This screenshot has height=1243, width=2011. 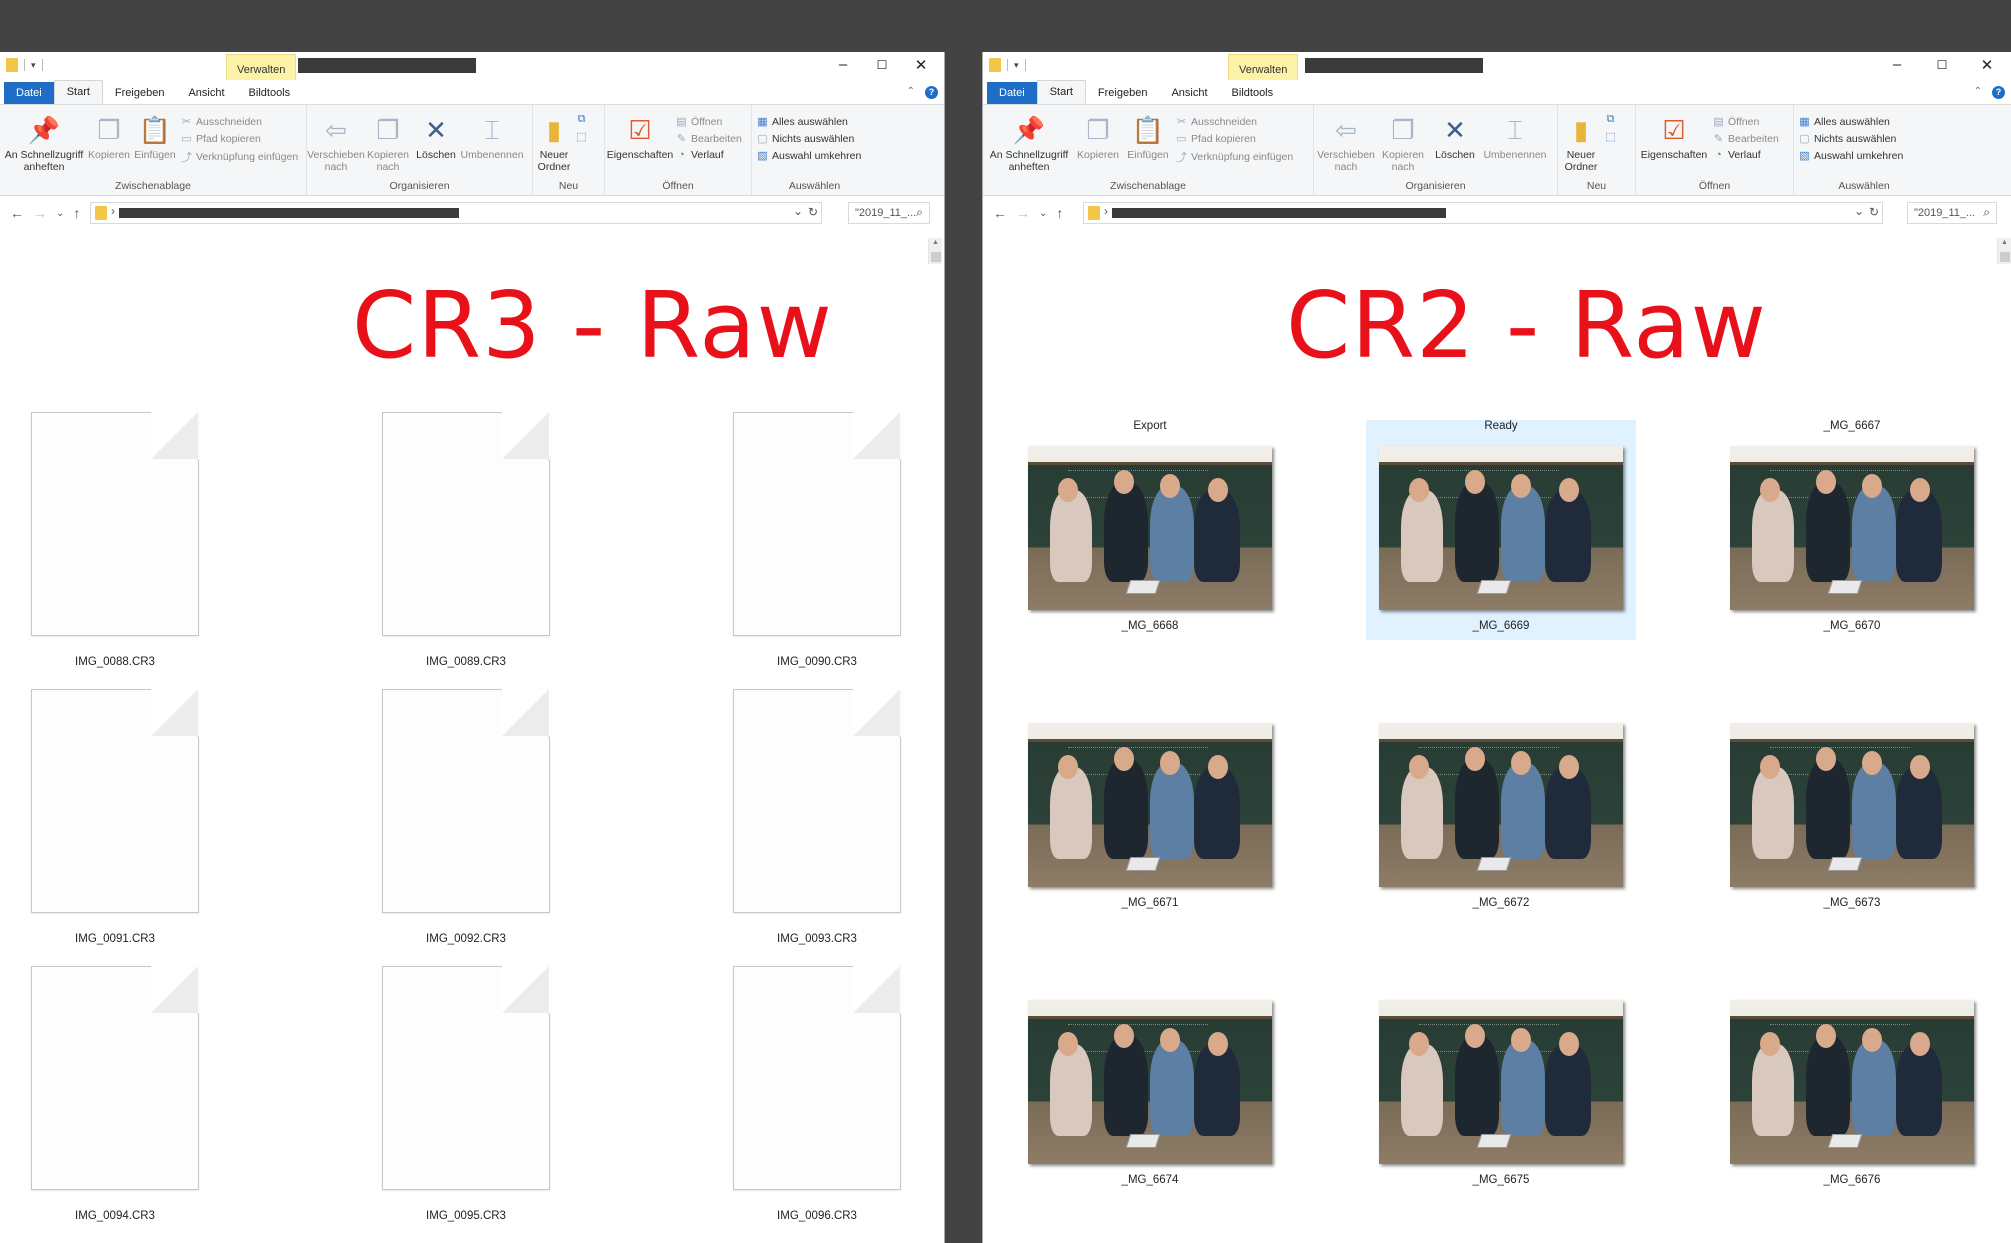 I want to click on photo-item: _MG_6674, so click(x=1150, y=1084).